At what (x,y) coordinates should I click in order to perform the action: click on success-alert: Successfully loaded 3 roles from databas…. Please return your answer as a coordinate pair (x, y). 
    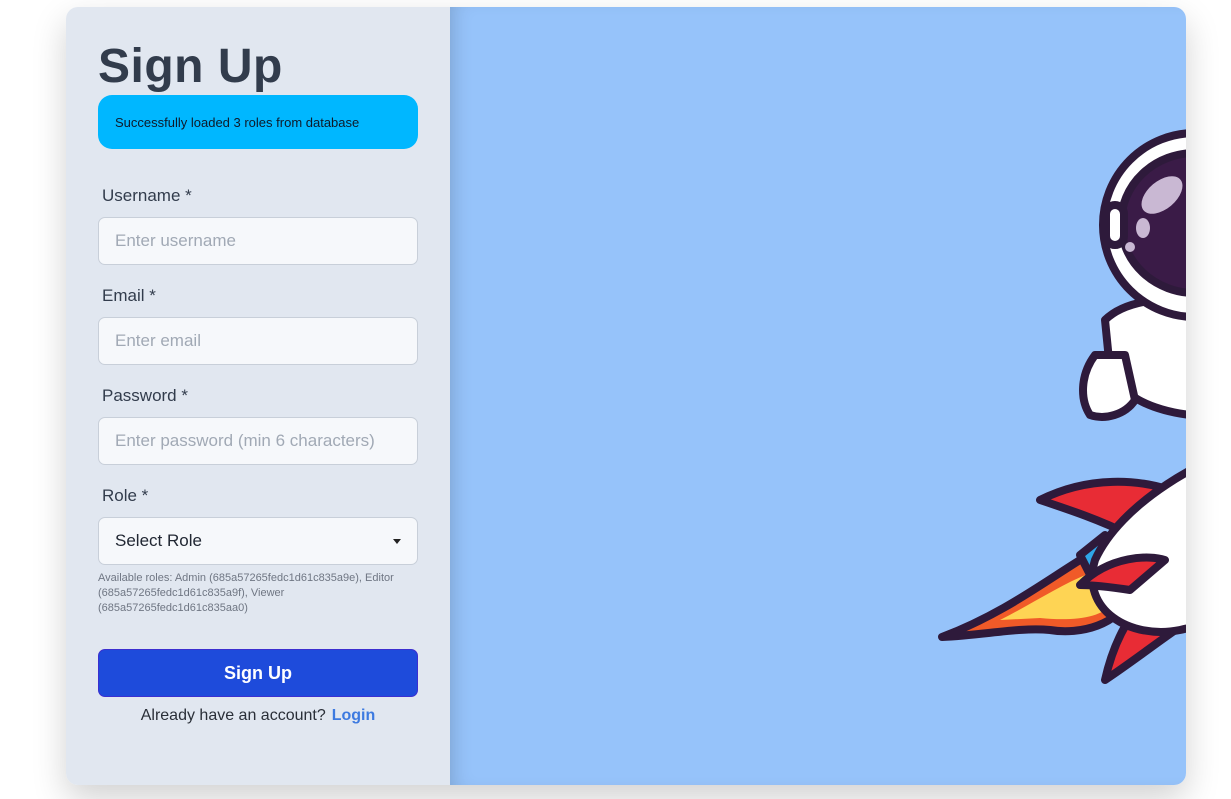
    Looking at the image, I should click on (258, 122).